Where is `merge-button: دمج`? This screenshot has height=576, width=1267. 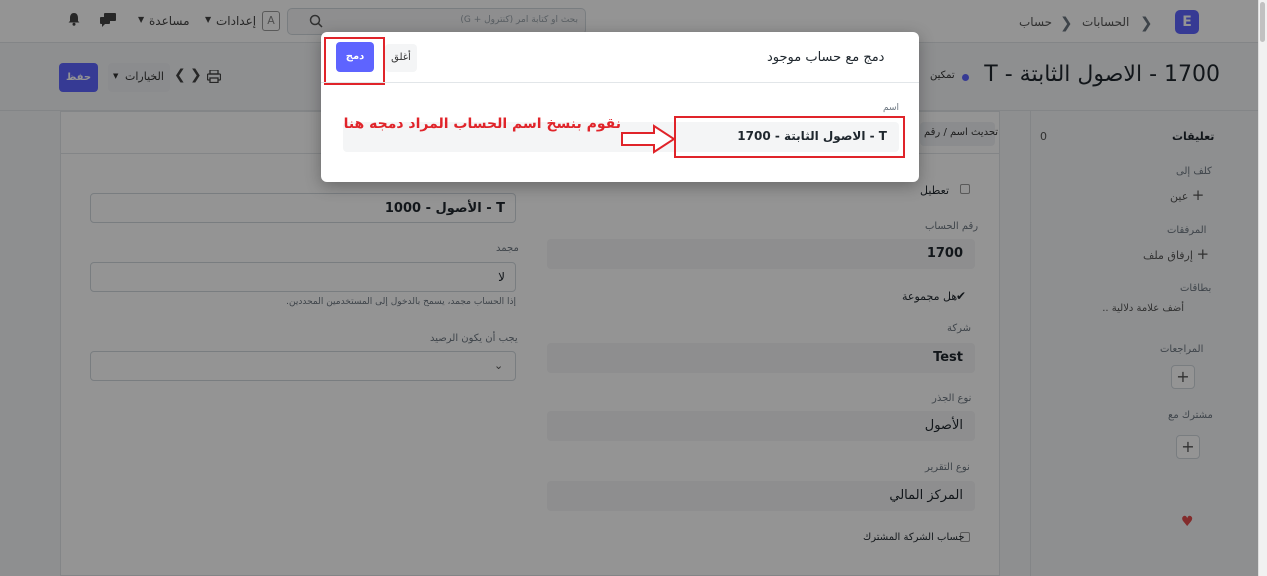
merge-button: دمج is located at coordinates (355, 57).